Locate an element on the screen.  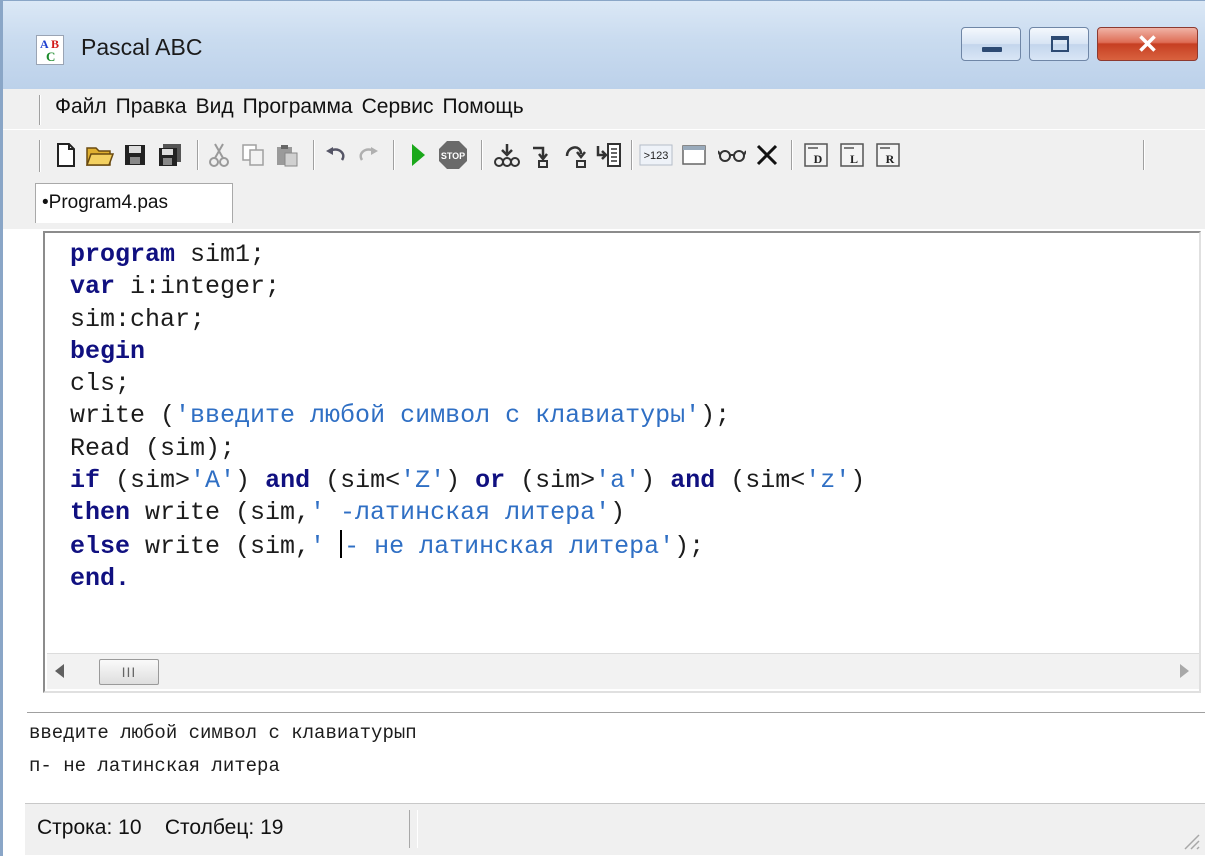
menu-items: Файл Правка Вид Программа Сервис Помощь is located at coordinates (294, 107).